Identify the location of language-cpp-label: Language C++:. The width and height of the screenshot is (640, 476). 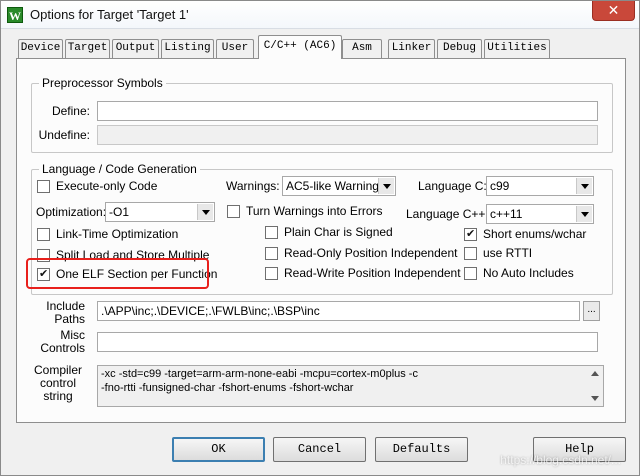
(447, 214).